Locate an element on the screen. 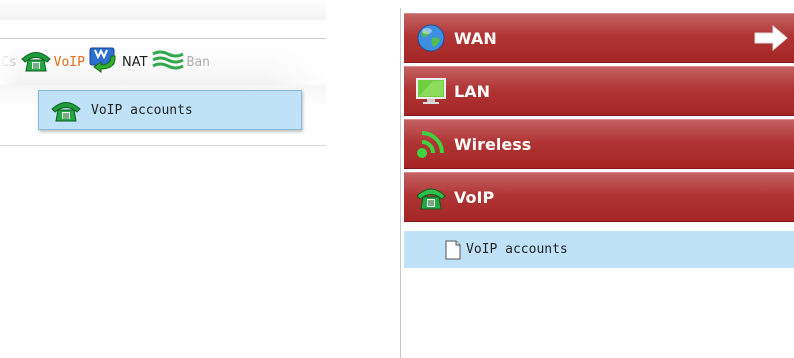  sidebar-section-voip-label: VoIP is located at coordinates (474, 197).